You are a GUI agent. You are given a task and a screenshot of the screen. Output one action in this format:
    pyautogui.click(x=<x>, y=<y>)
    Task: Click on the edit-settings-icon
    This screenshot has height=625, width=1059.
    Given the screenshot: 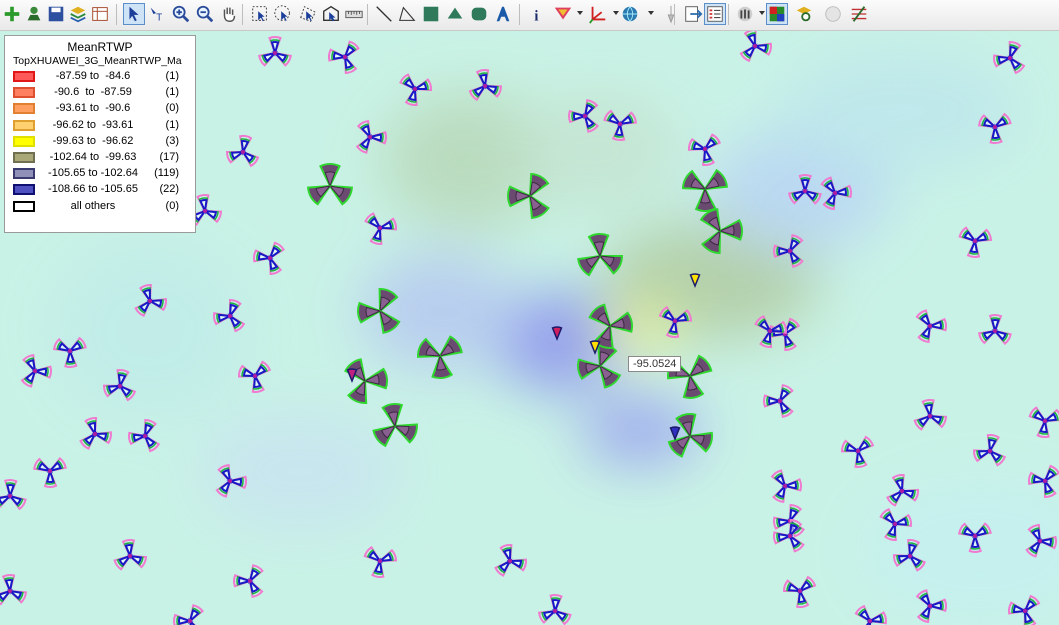 What is the action you would take?
    pyautogui.click(x=859, y=14)
    